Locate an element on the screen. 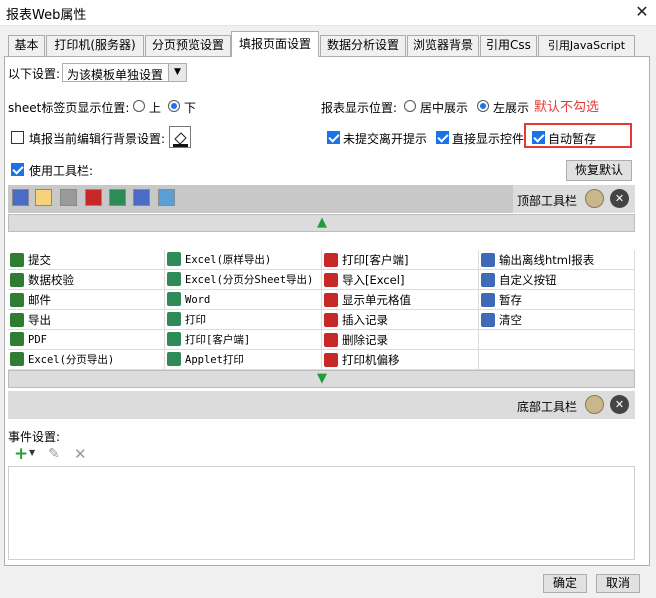 The width and height of the screenshot is (656, 598). use-toolbar-checkbox is located at coordinates (17, 169).